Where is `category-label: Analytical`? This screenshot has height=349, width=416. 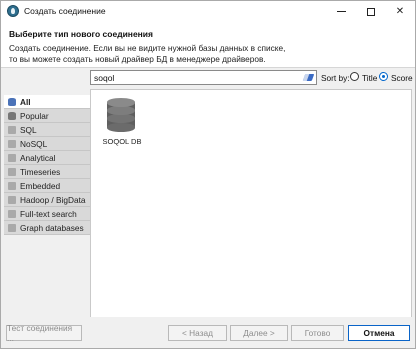
category-label: Analytical is located at coordinates (38, 157).